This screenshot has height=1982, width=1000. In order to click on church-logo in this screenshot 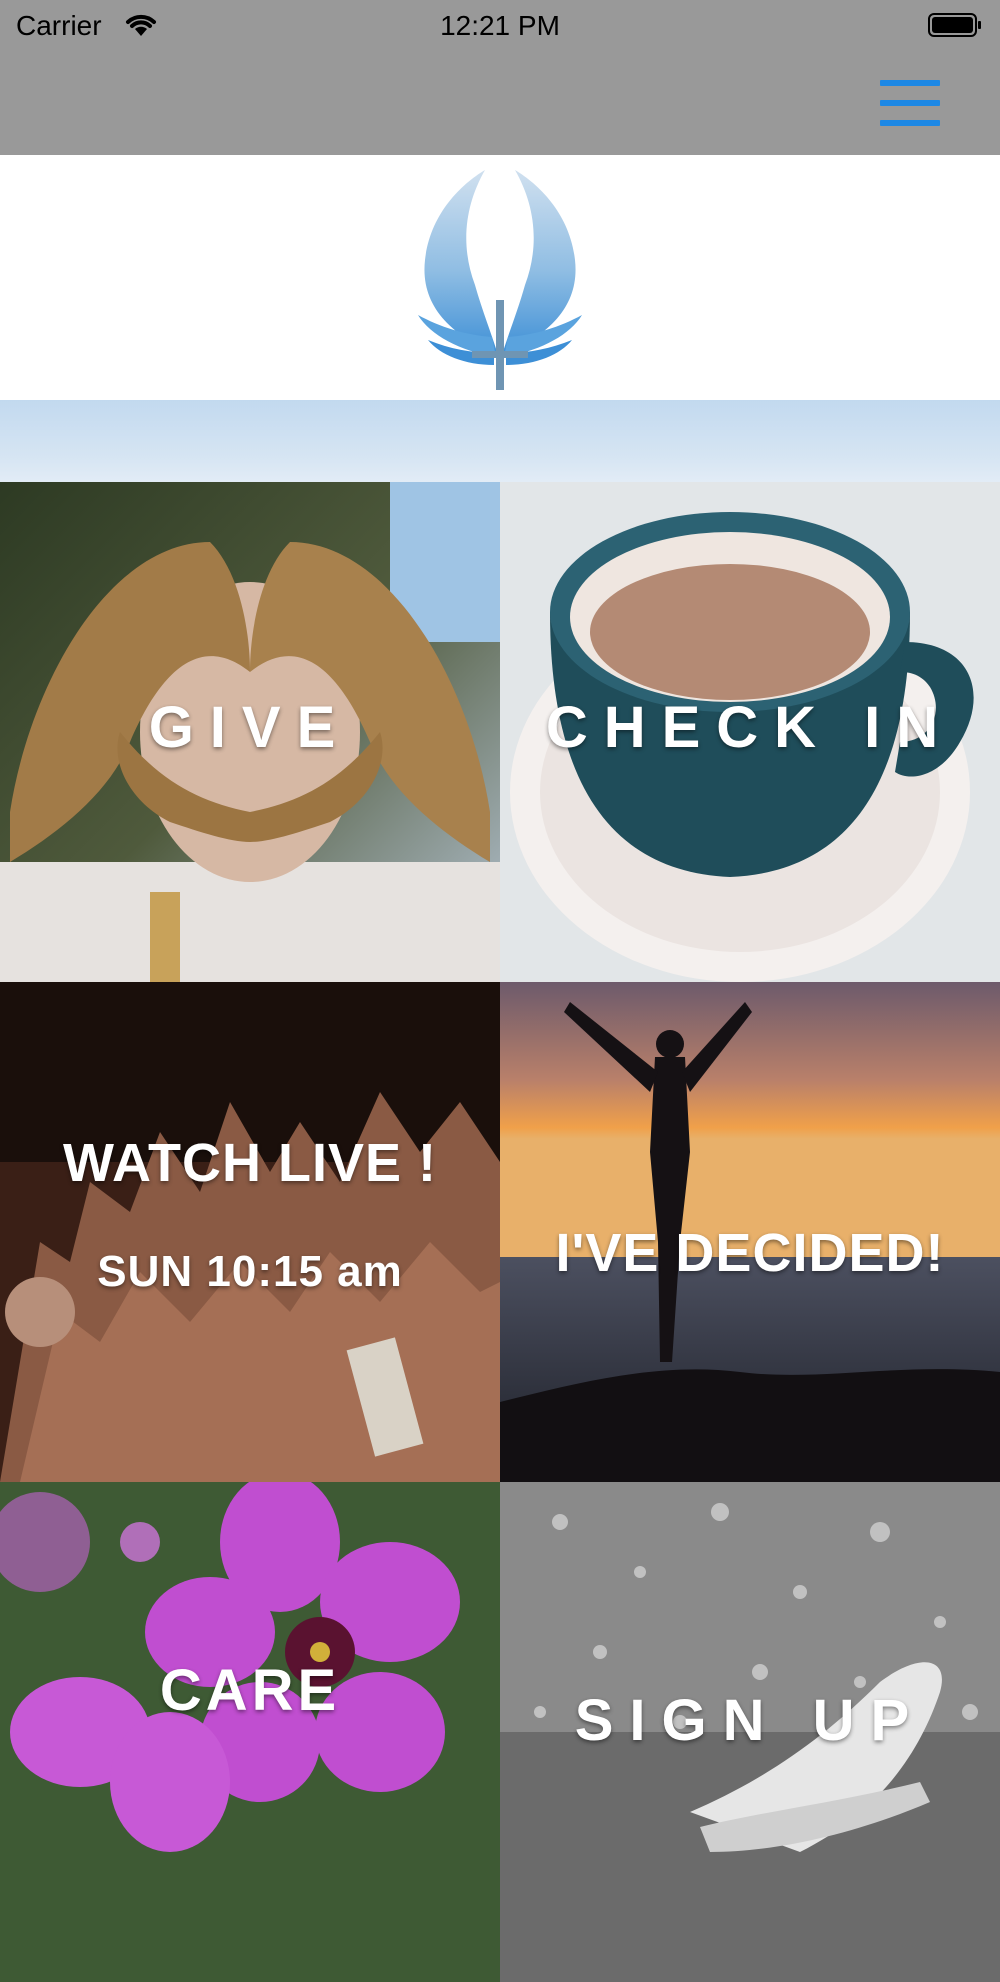, I will do `click(500, 280)`.